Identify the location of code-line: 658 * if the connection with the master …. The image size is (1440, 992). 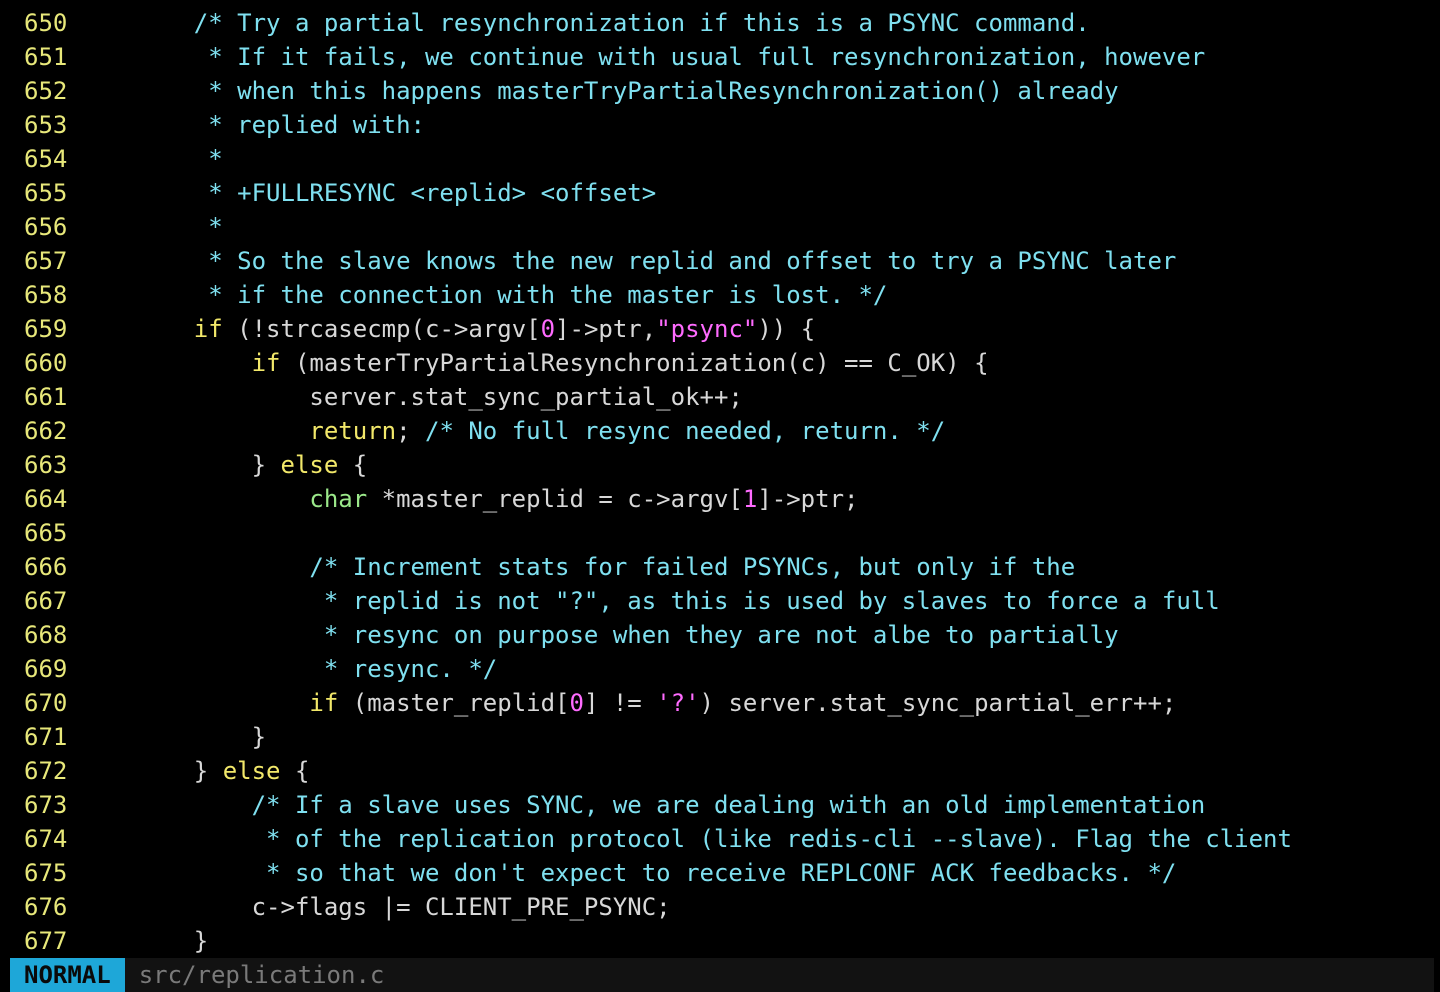
(720, 295).